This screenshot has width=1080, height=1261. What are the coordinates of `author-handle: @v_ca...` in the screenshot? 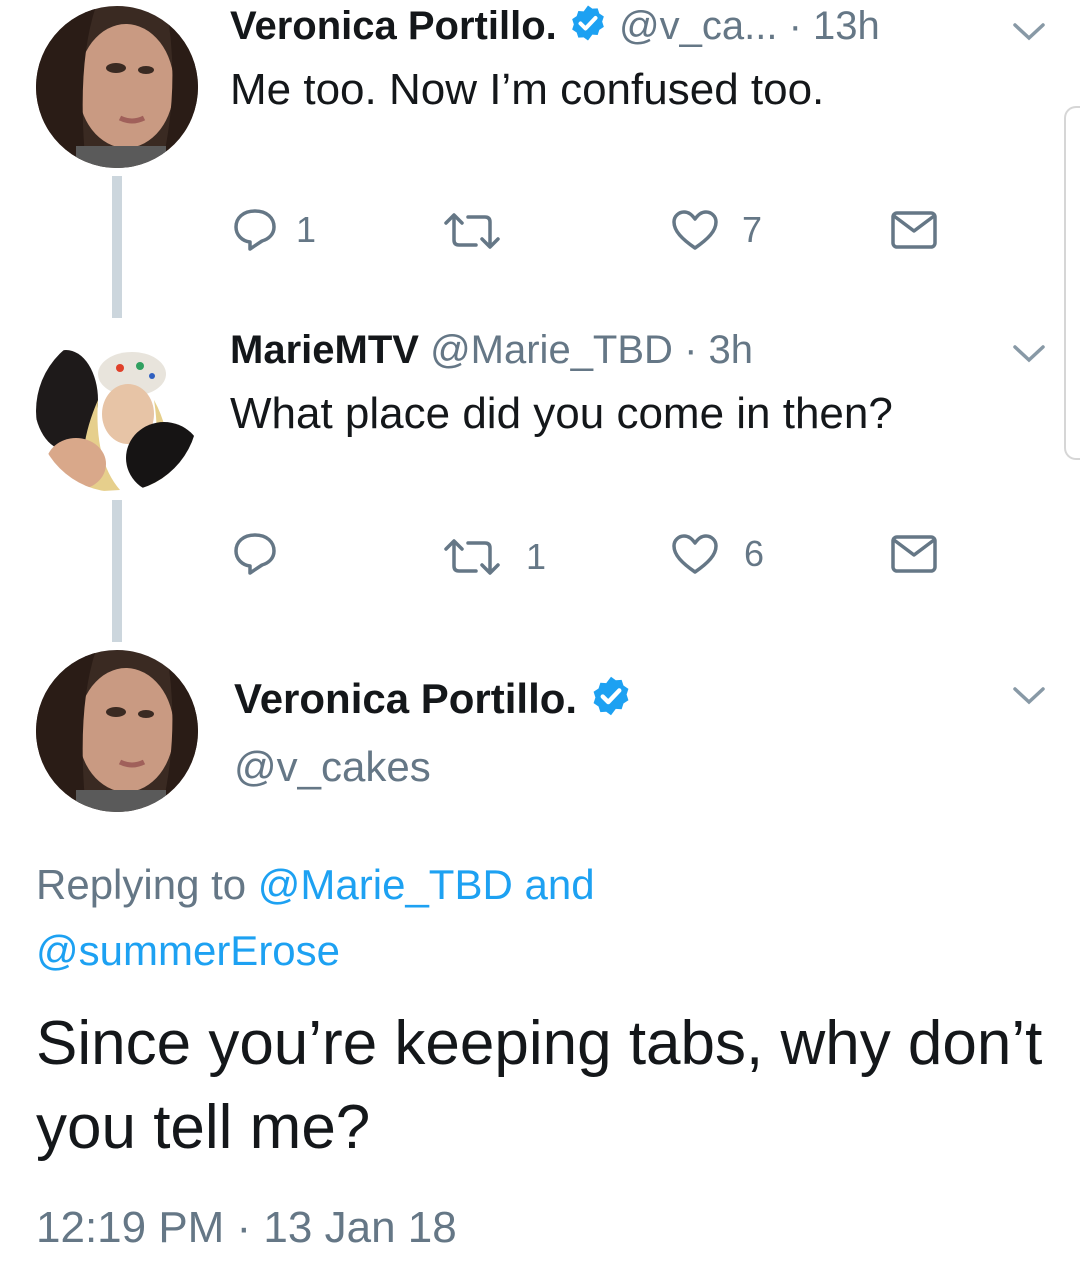 It's located at (698, 26).